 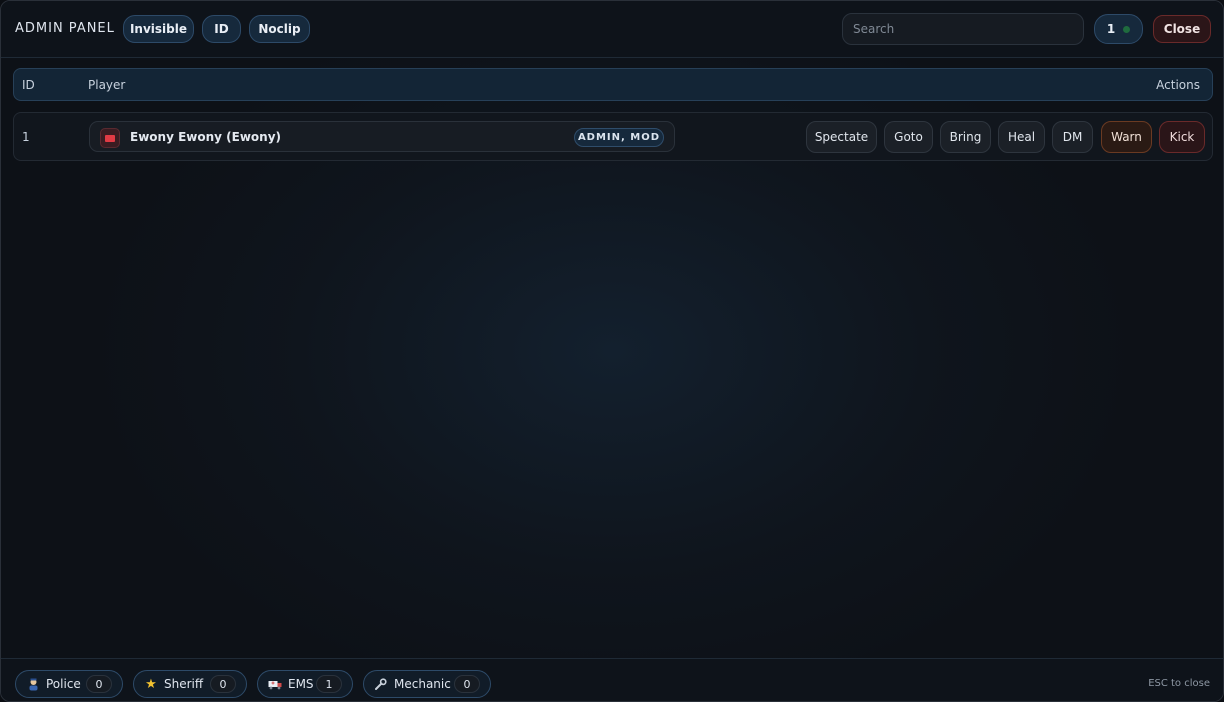 What do you see at coordinates (613, 84) in the screenshot?
I see `table-header: ID Player Actions` at bounding box center [613, 84].